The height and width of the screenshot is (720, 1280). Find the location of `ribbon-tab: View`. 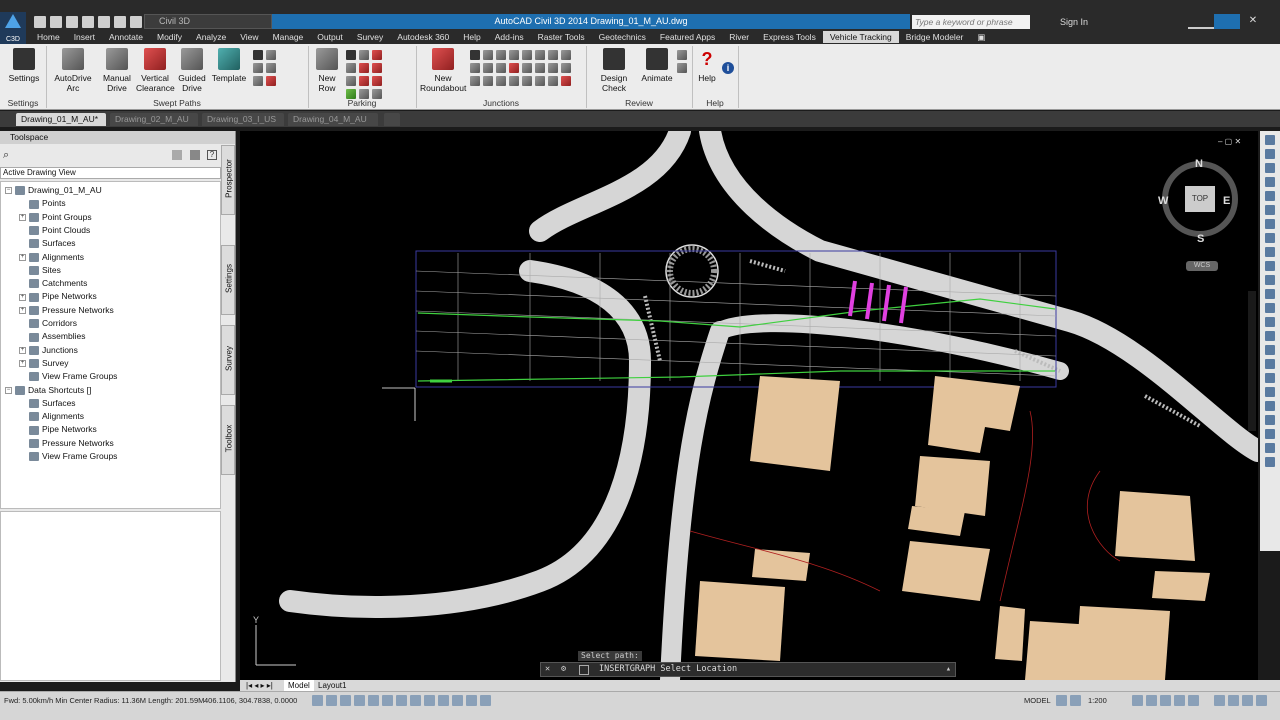

ribbon-tab: View is located at coordinates (249, 37).